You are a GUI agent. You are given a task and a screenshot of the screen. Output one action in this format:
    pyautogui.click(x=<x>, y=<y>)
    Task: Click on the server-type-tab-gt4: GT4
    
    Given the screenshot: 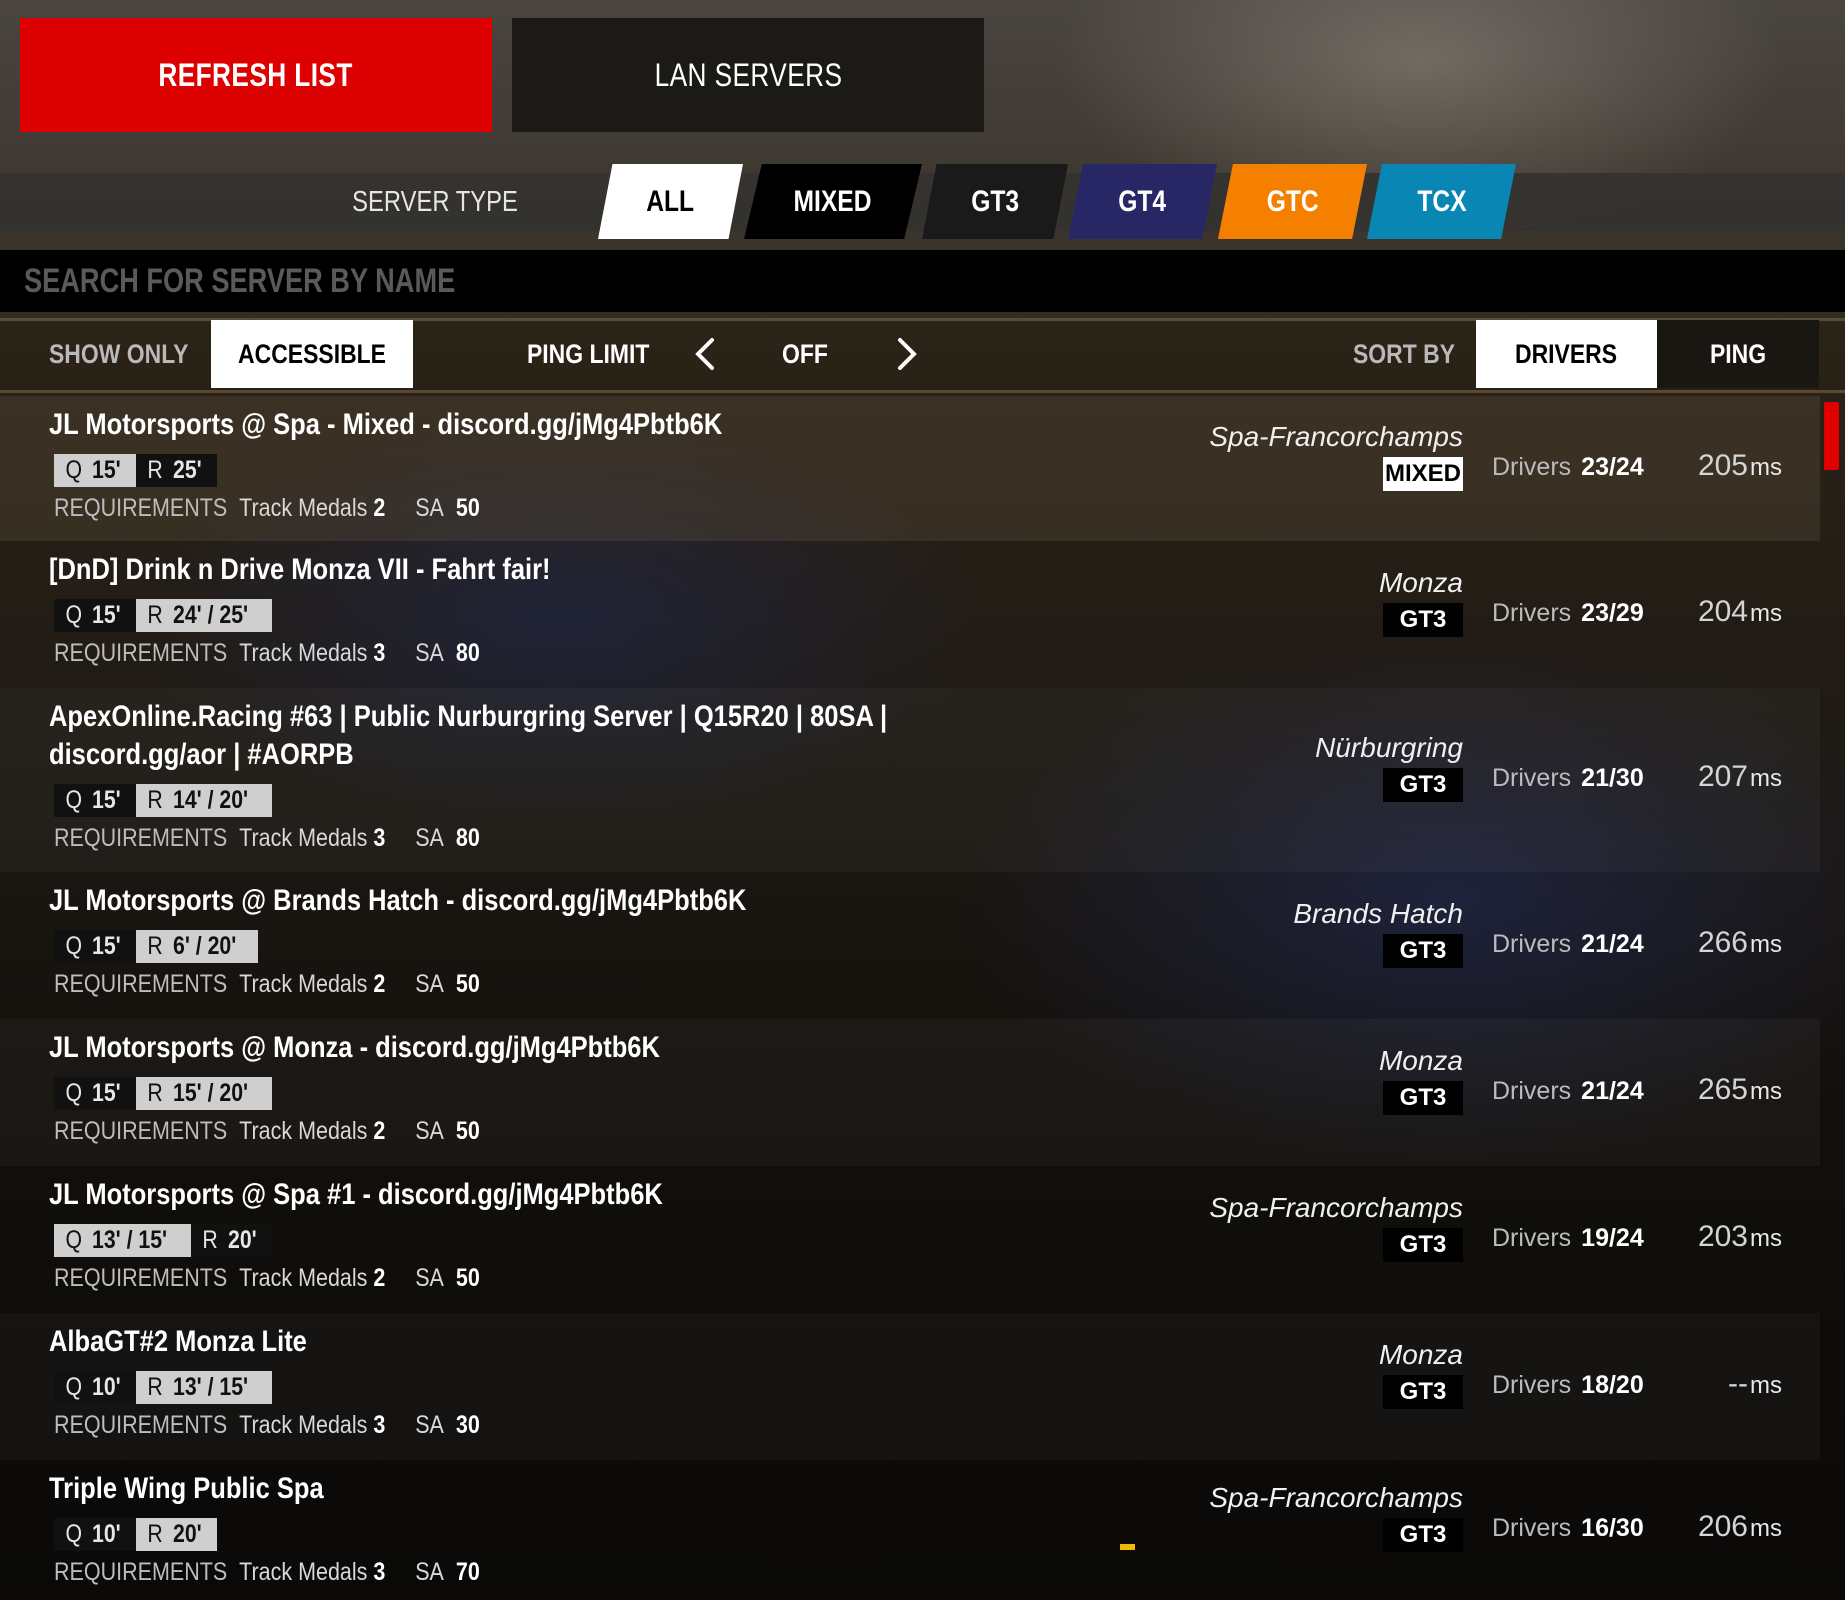 What is the action you would take?
    pyautogui.click(x=1142, y=201)
    